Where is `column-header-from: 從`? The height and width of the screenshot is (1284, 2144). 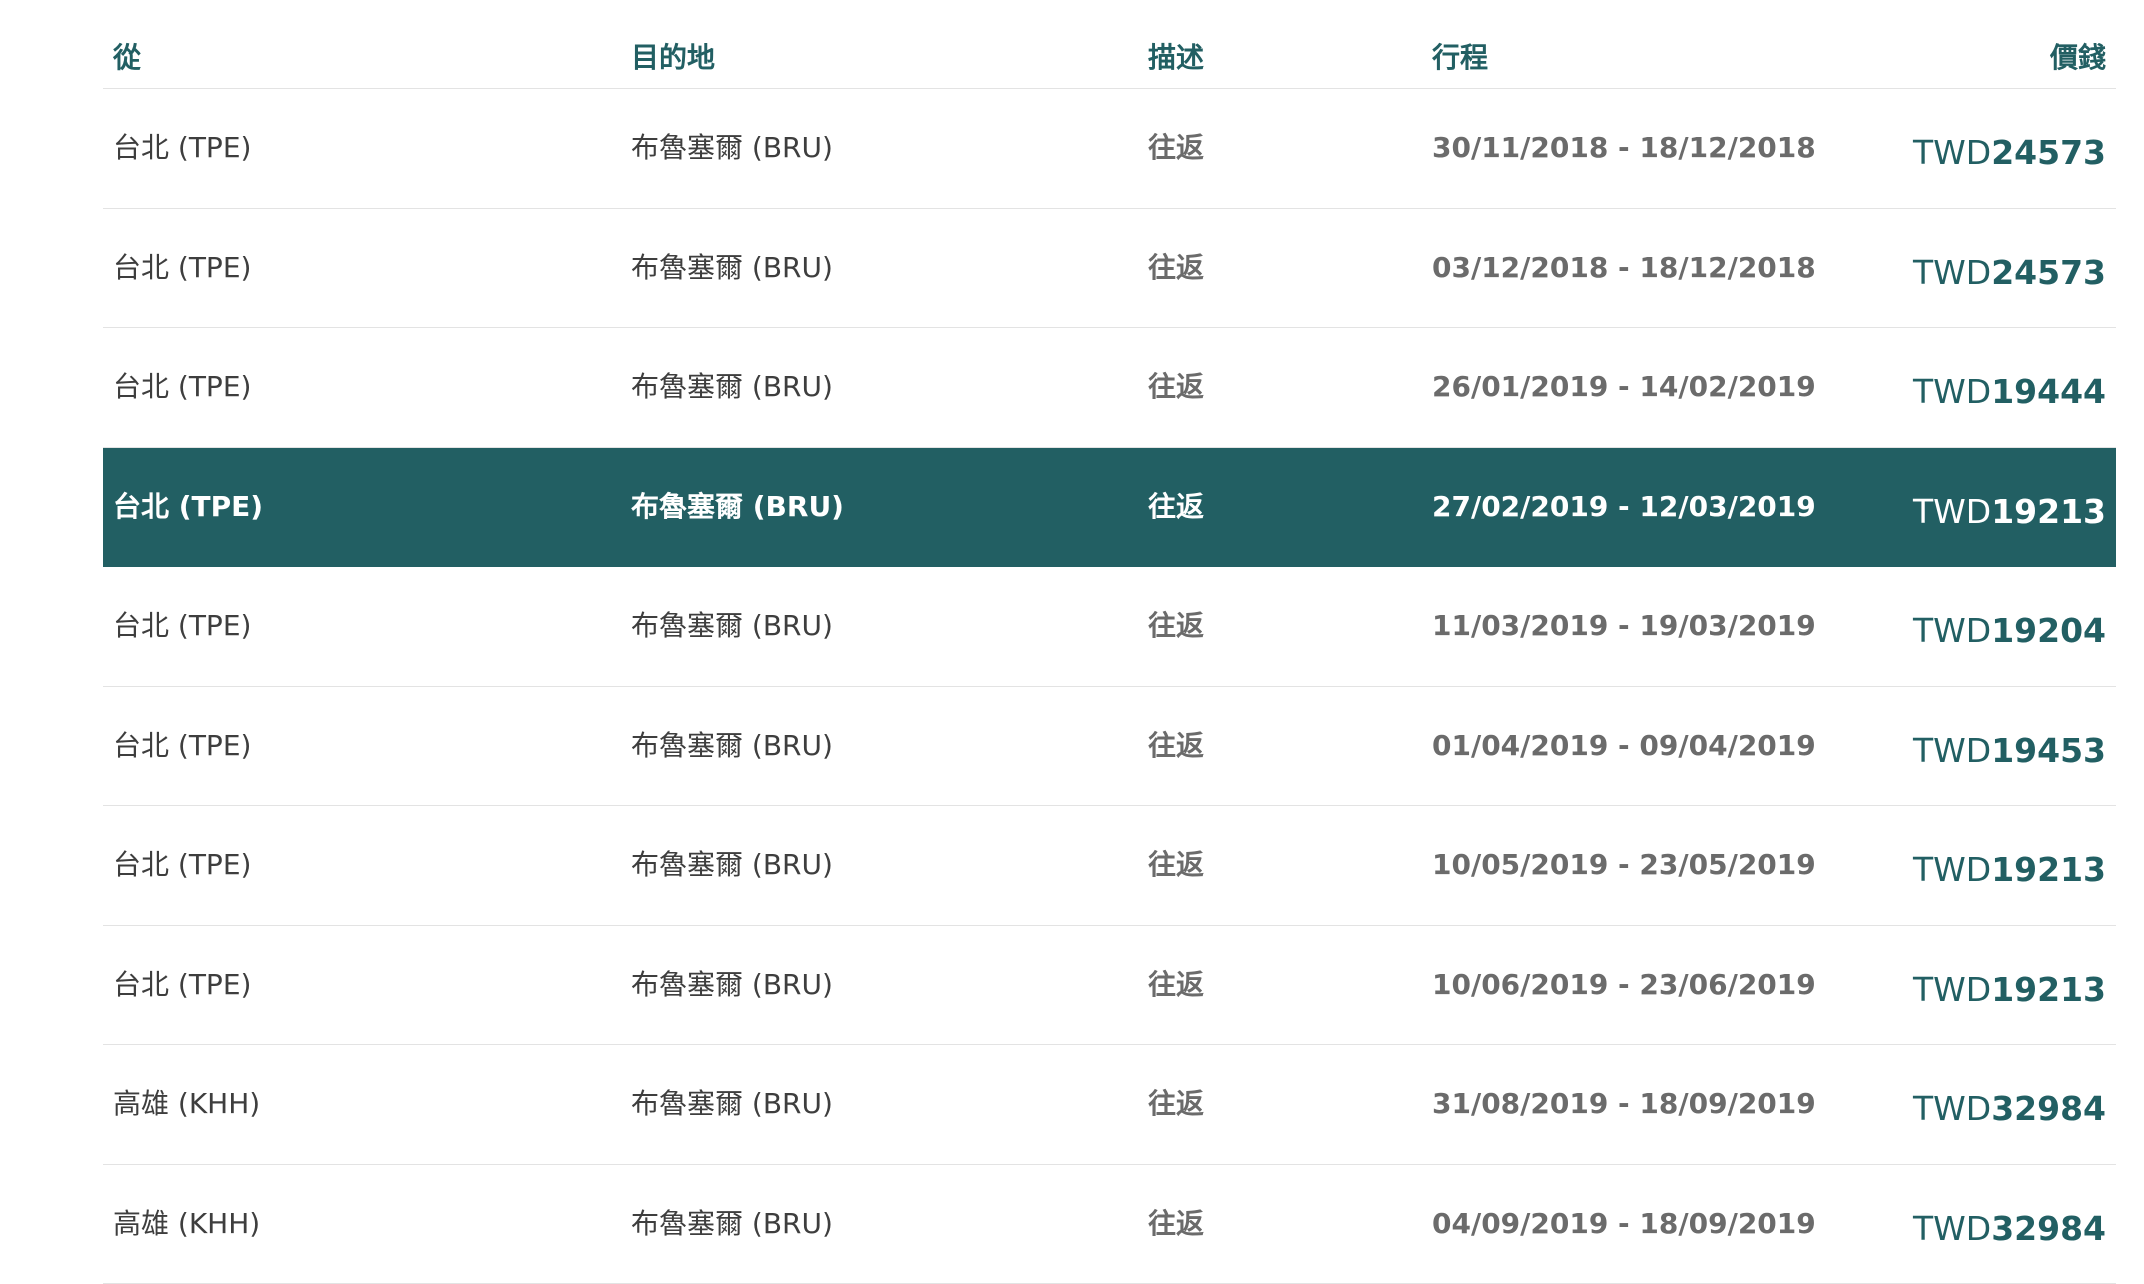 column-header-from: 從 is located at coordinates (127, 58).